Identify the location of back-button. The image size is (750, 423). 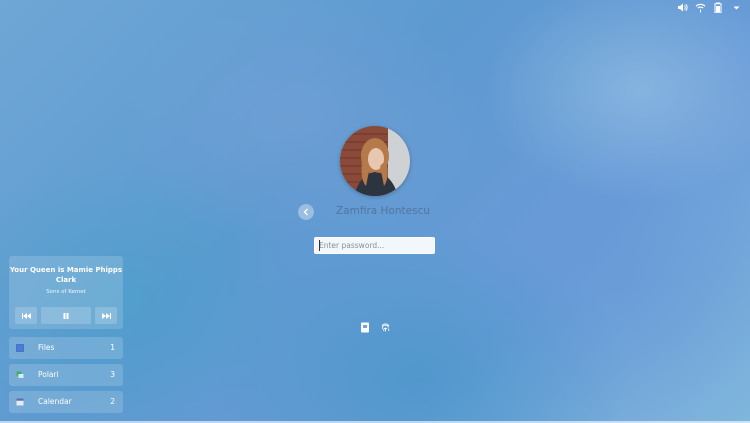
(306, 212).